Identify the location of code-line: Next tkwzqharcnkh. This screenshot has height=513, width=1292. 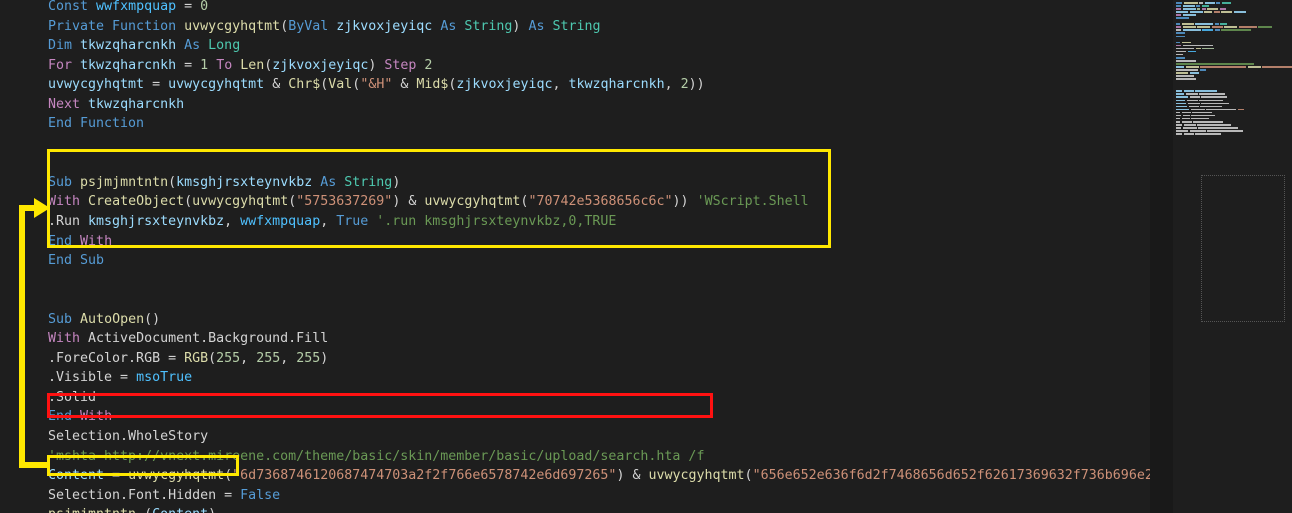
(116, 104).